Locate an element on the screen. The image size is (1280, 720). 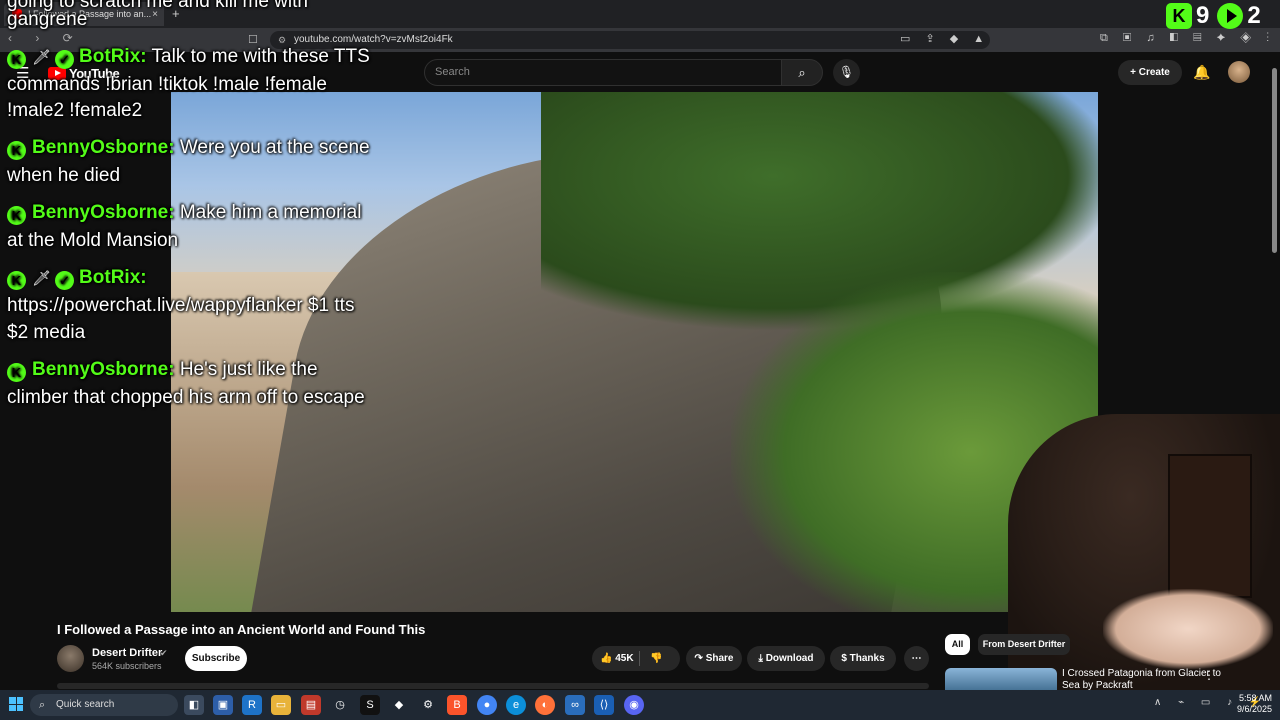
chat-message: K BennyOsborne: He's just like the is located at coordinates (162, 370).